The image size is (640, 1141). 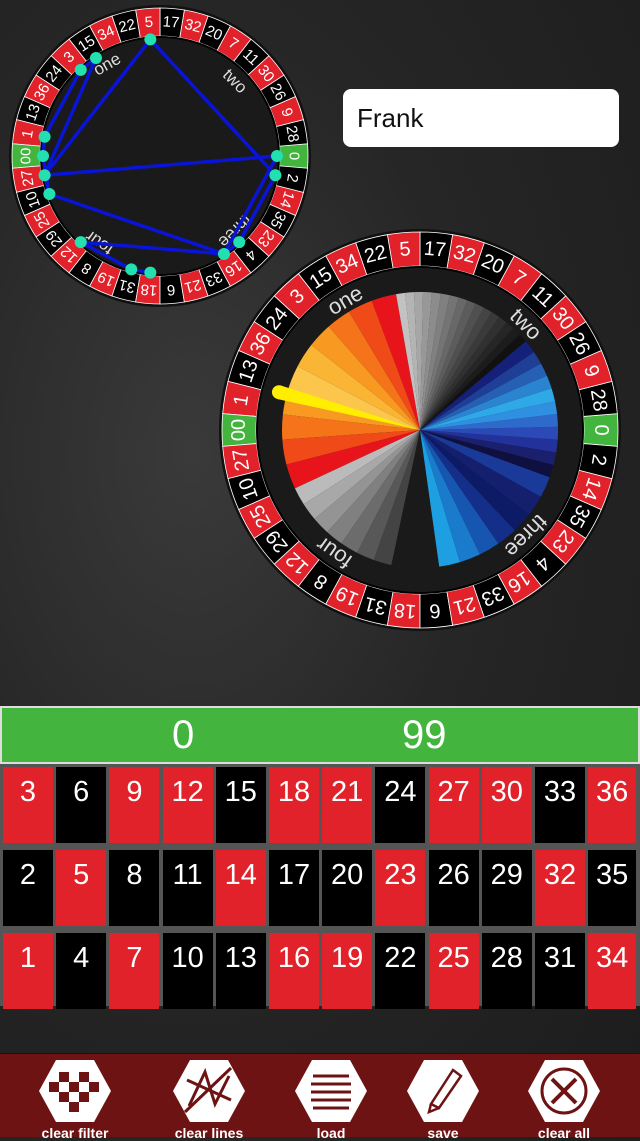 I want to click on large-pocket-label: 18, so click(x=405, y=611).